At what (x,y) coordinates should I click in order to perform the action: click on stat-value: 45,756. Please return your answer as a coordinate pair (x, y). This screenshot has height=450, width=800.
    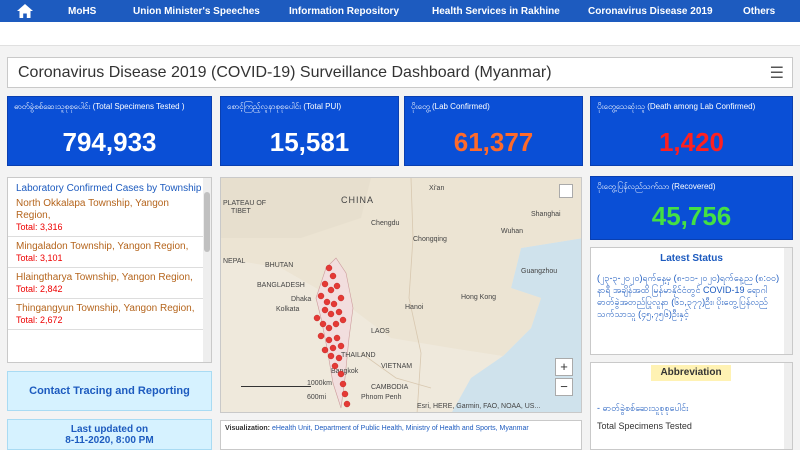
    Looking at the image, I should click on (691, 216).